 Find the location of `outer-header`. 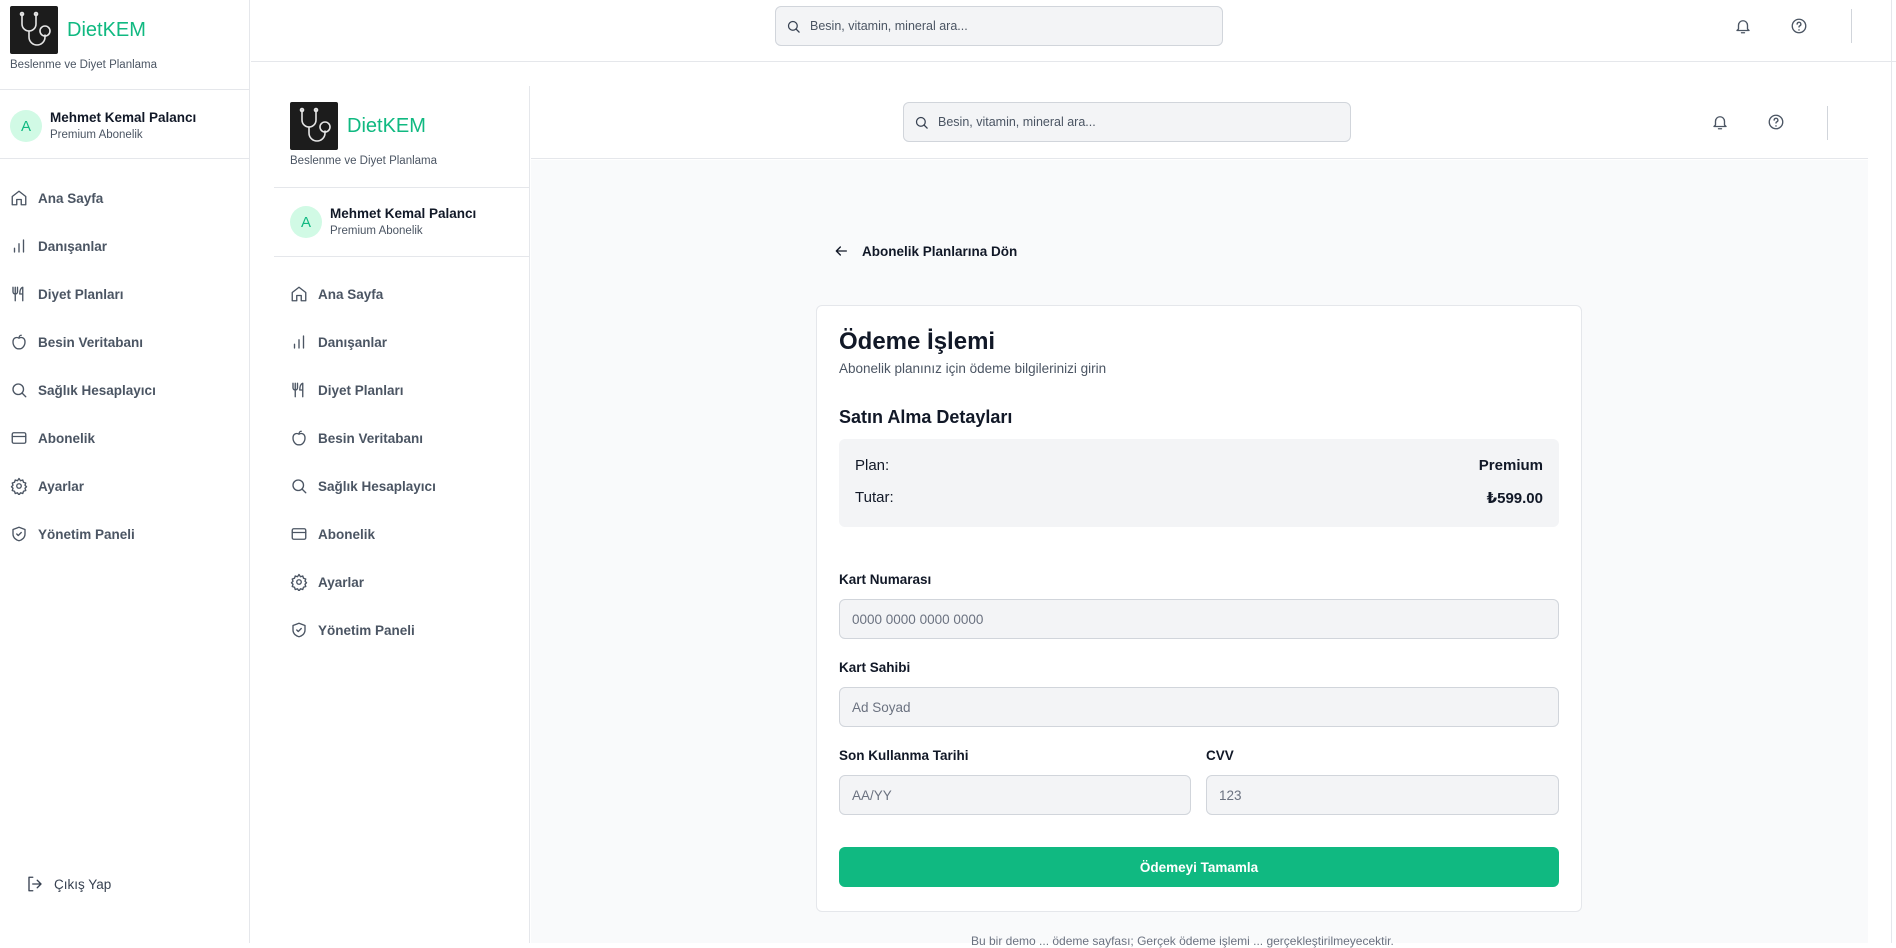

outer-header is located at coordinates (1073, 31).